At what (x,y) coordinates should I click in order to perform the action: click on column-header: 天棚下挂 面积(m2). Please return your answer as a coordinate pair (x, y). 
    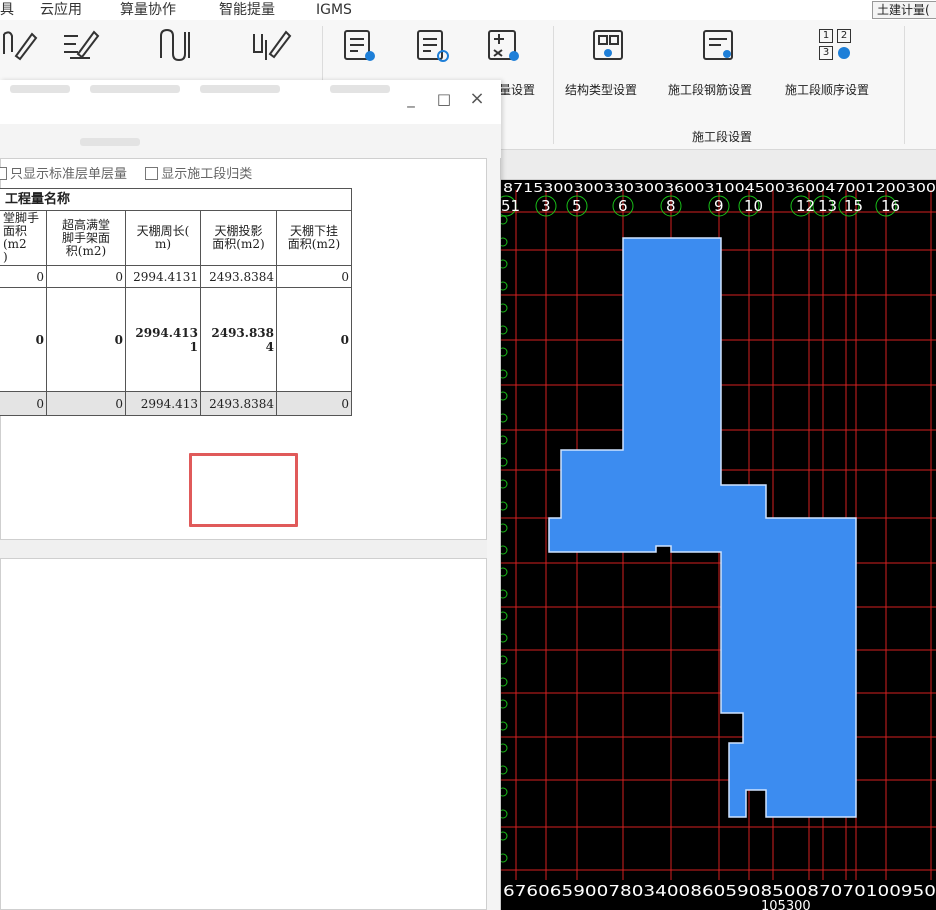
    Looking at the image, I should click on (314, 238).